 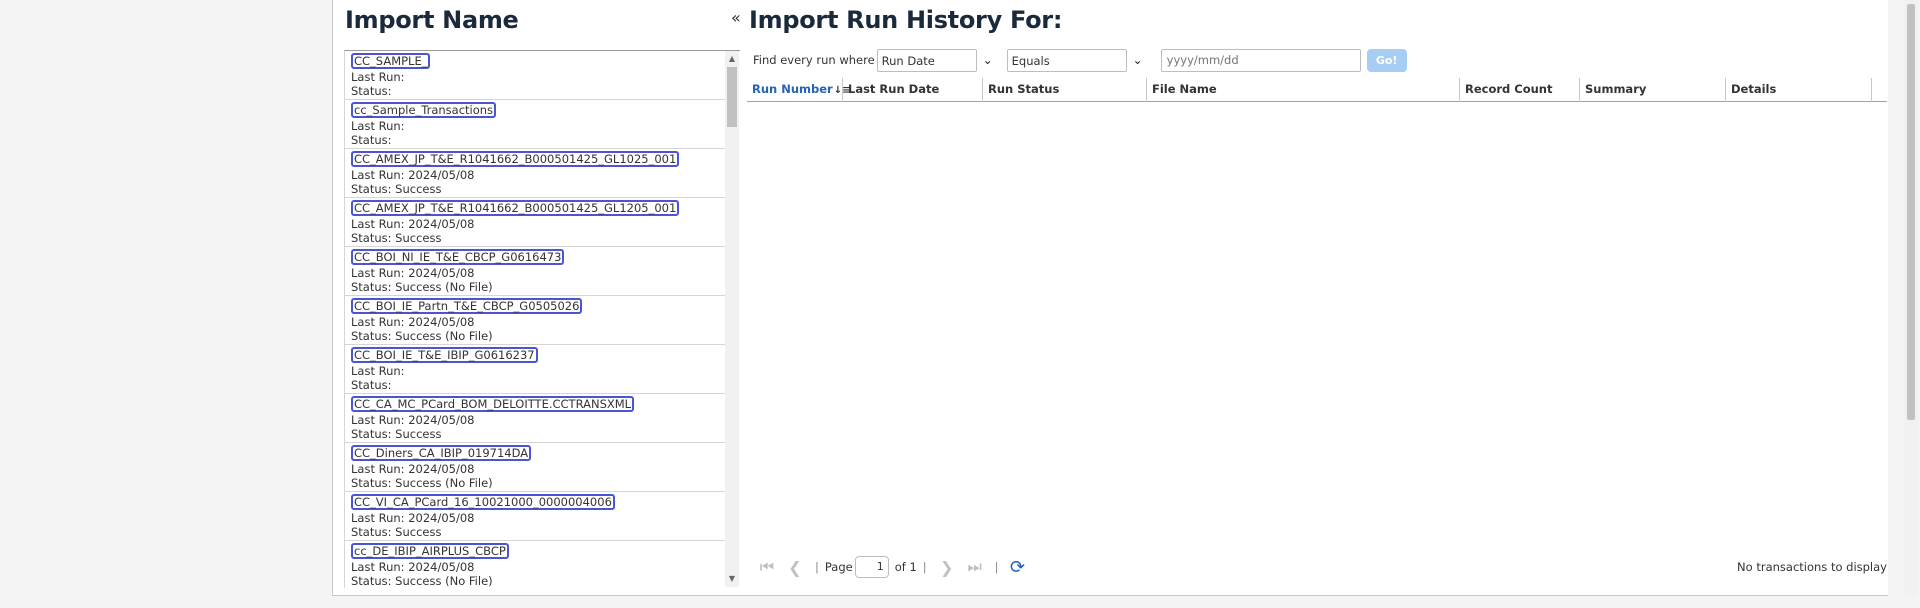 What do you see at coordinates (947, 567) in the screenshot?
I see `next-page-icon: ❯` at bounding box center [947, 567].